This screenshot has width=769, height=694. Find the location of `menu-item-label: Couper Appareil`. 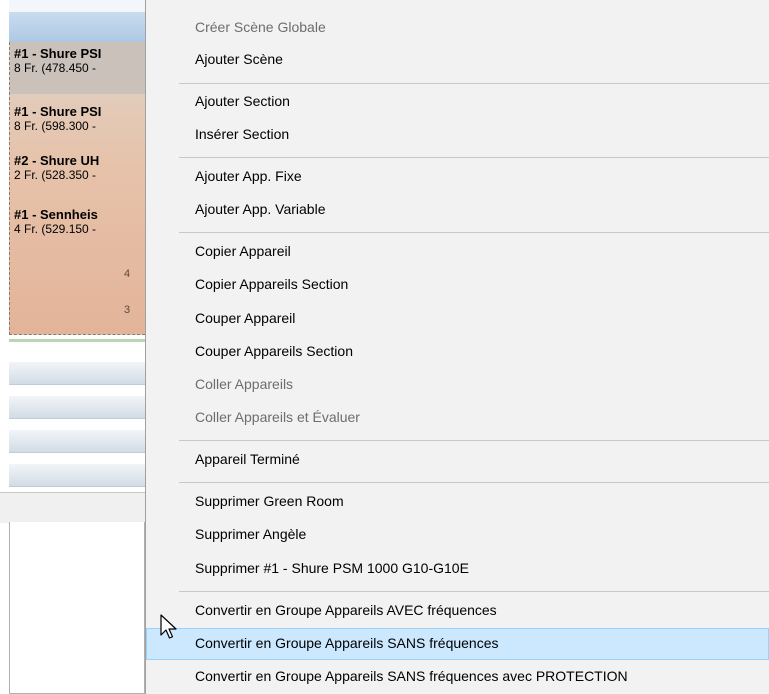

menu-item-label: Couper Appareil is located at coordinates (245, 318).